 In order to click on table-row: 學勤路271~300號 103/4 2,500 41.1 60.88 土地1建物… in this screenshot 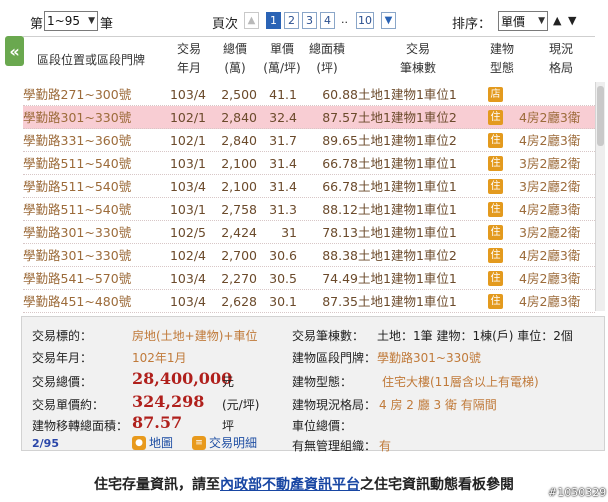, I will do `click(309, 94)`.